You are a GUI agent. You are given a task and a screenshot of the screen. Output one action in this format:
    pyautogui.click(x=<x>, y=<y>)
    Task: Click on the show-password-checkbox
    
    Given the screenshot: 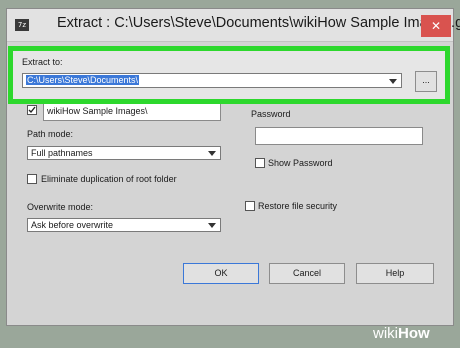 What is the action you would take?
    pyautogui.click(x=260, y=163)
    